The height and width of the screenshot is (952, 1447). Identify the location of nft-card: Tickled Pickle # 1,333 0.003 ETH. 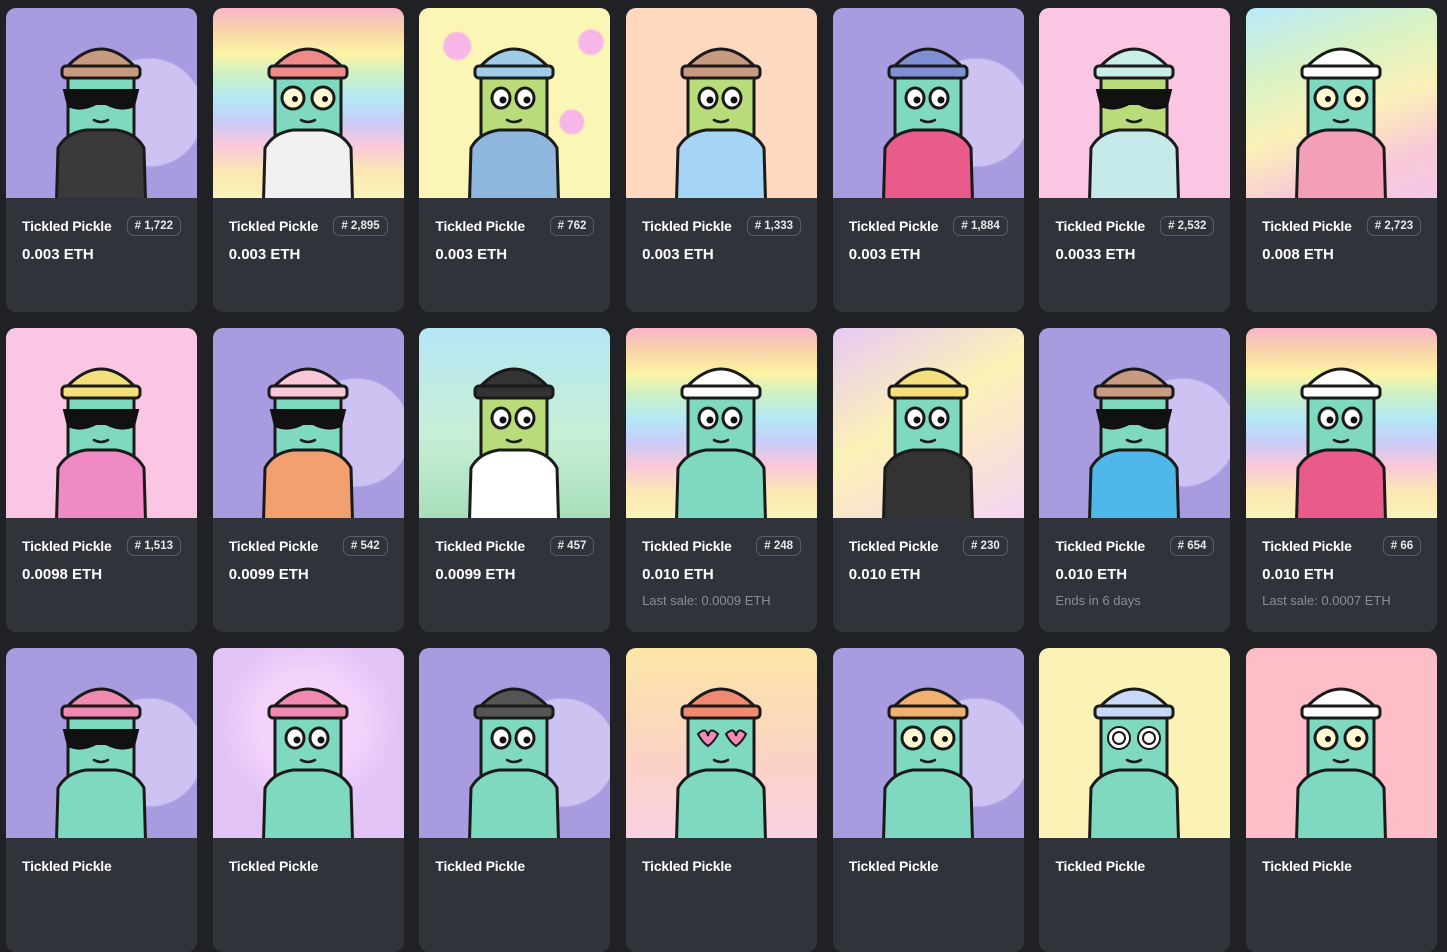
(722, 160).